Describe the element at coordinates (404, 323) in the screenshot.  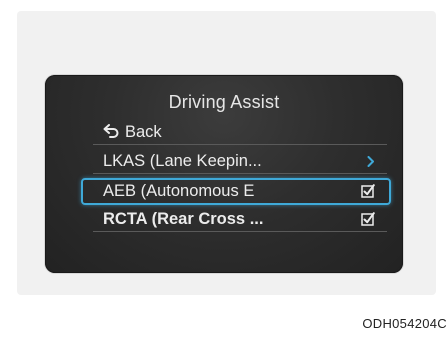
I see `image-code: ODH054204C` at that location.